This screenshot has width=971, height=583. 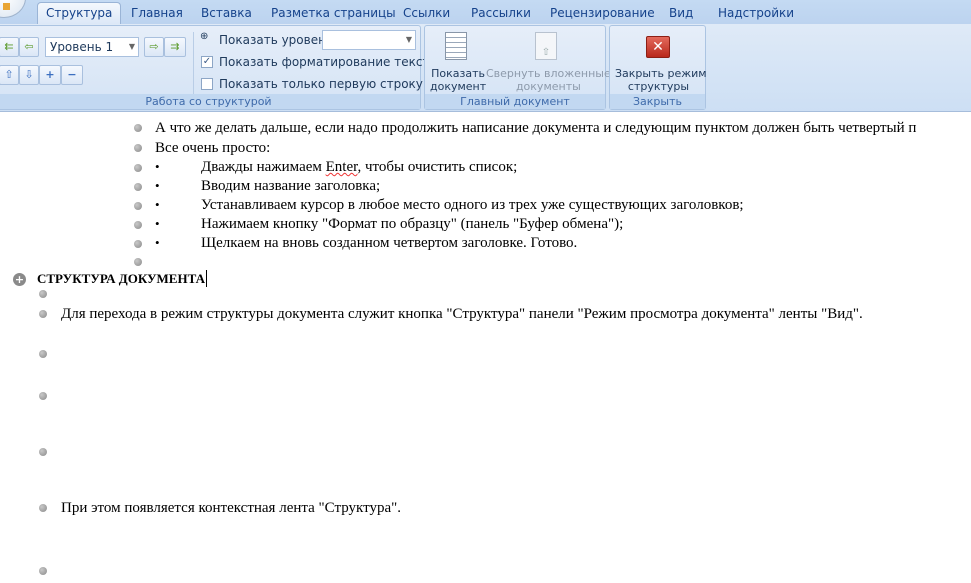 I want to click on outline-text: Вводим название заголовка;, so click(x=290, y=186).